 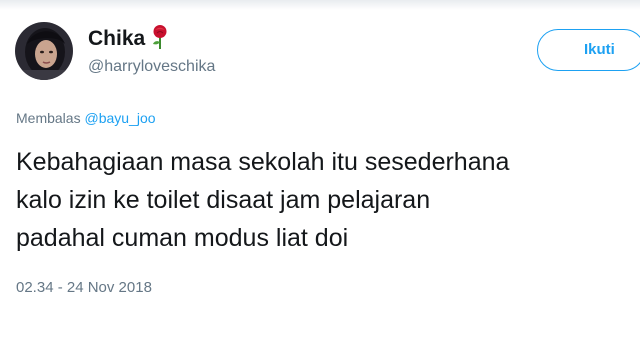 I want to click on tweet-line: kalo izin ke toilet disaat jam pelajaran, so click(x=223, y=200).